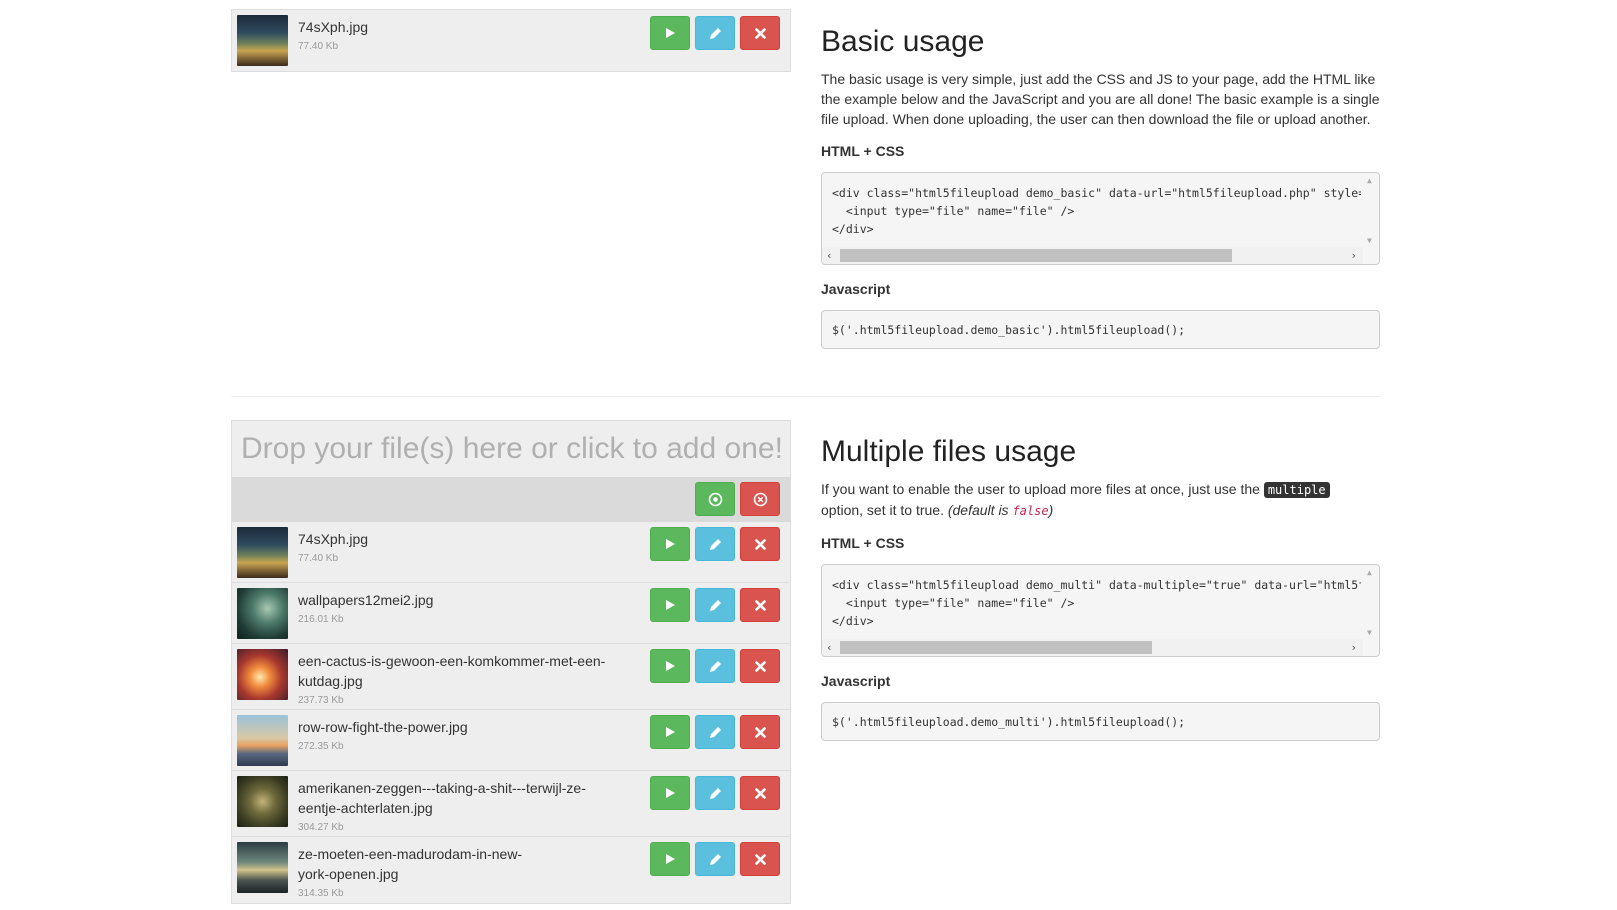 The width and height of the screenshot is (1617, 910). I want to click on intro-text-2: option, set it to true., so click(884, 510).